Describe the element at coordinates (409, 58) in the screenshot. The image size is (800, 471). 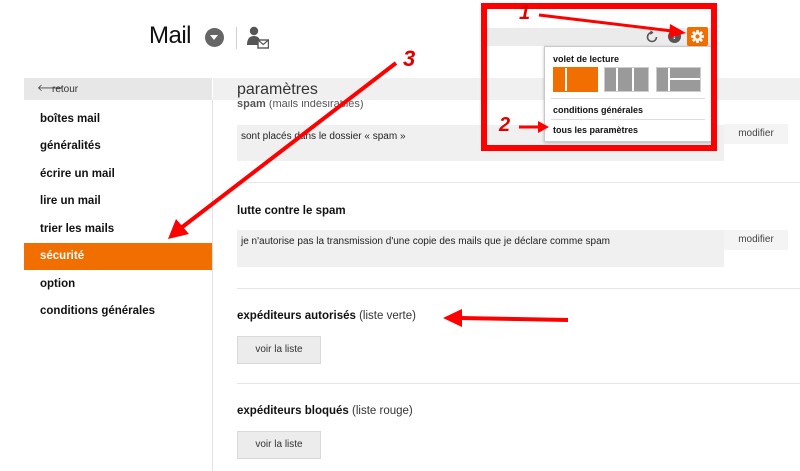
I see `annotation-number-3: 3` at that location.